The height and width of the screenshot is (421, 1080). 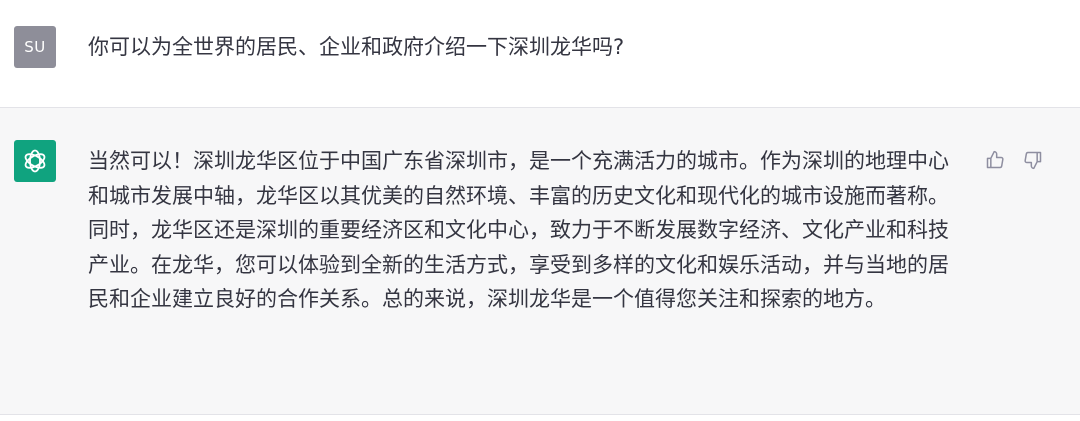 I want to click on thumbs-up-button, so click(x=995, y=160).